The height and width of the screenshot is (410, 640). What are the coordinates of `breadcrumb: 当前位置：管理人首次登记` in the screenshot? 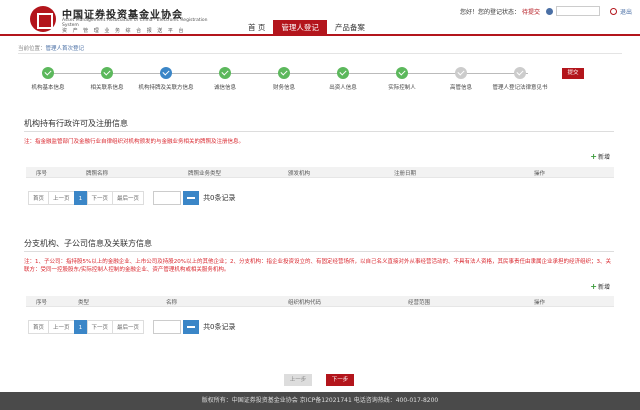 It's located at (51, 48).